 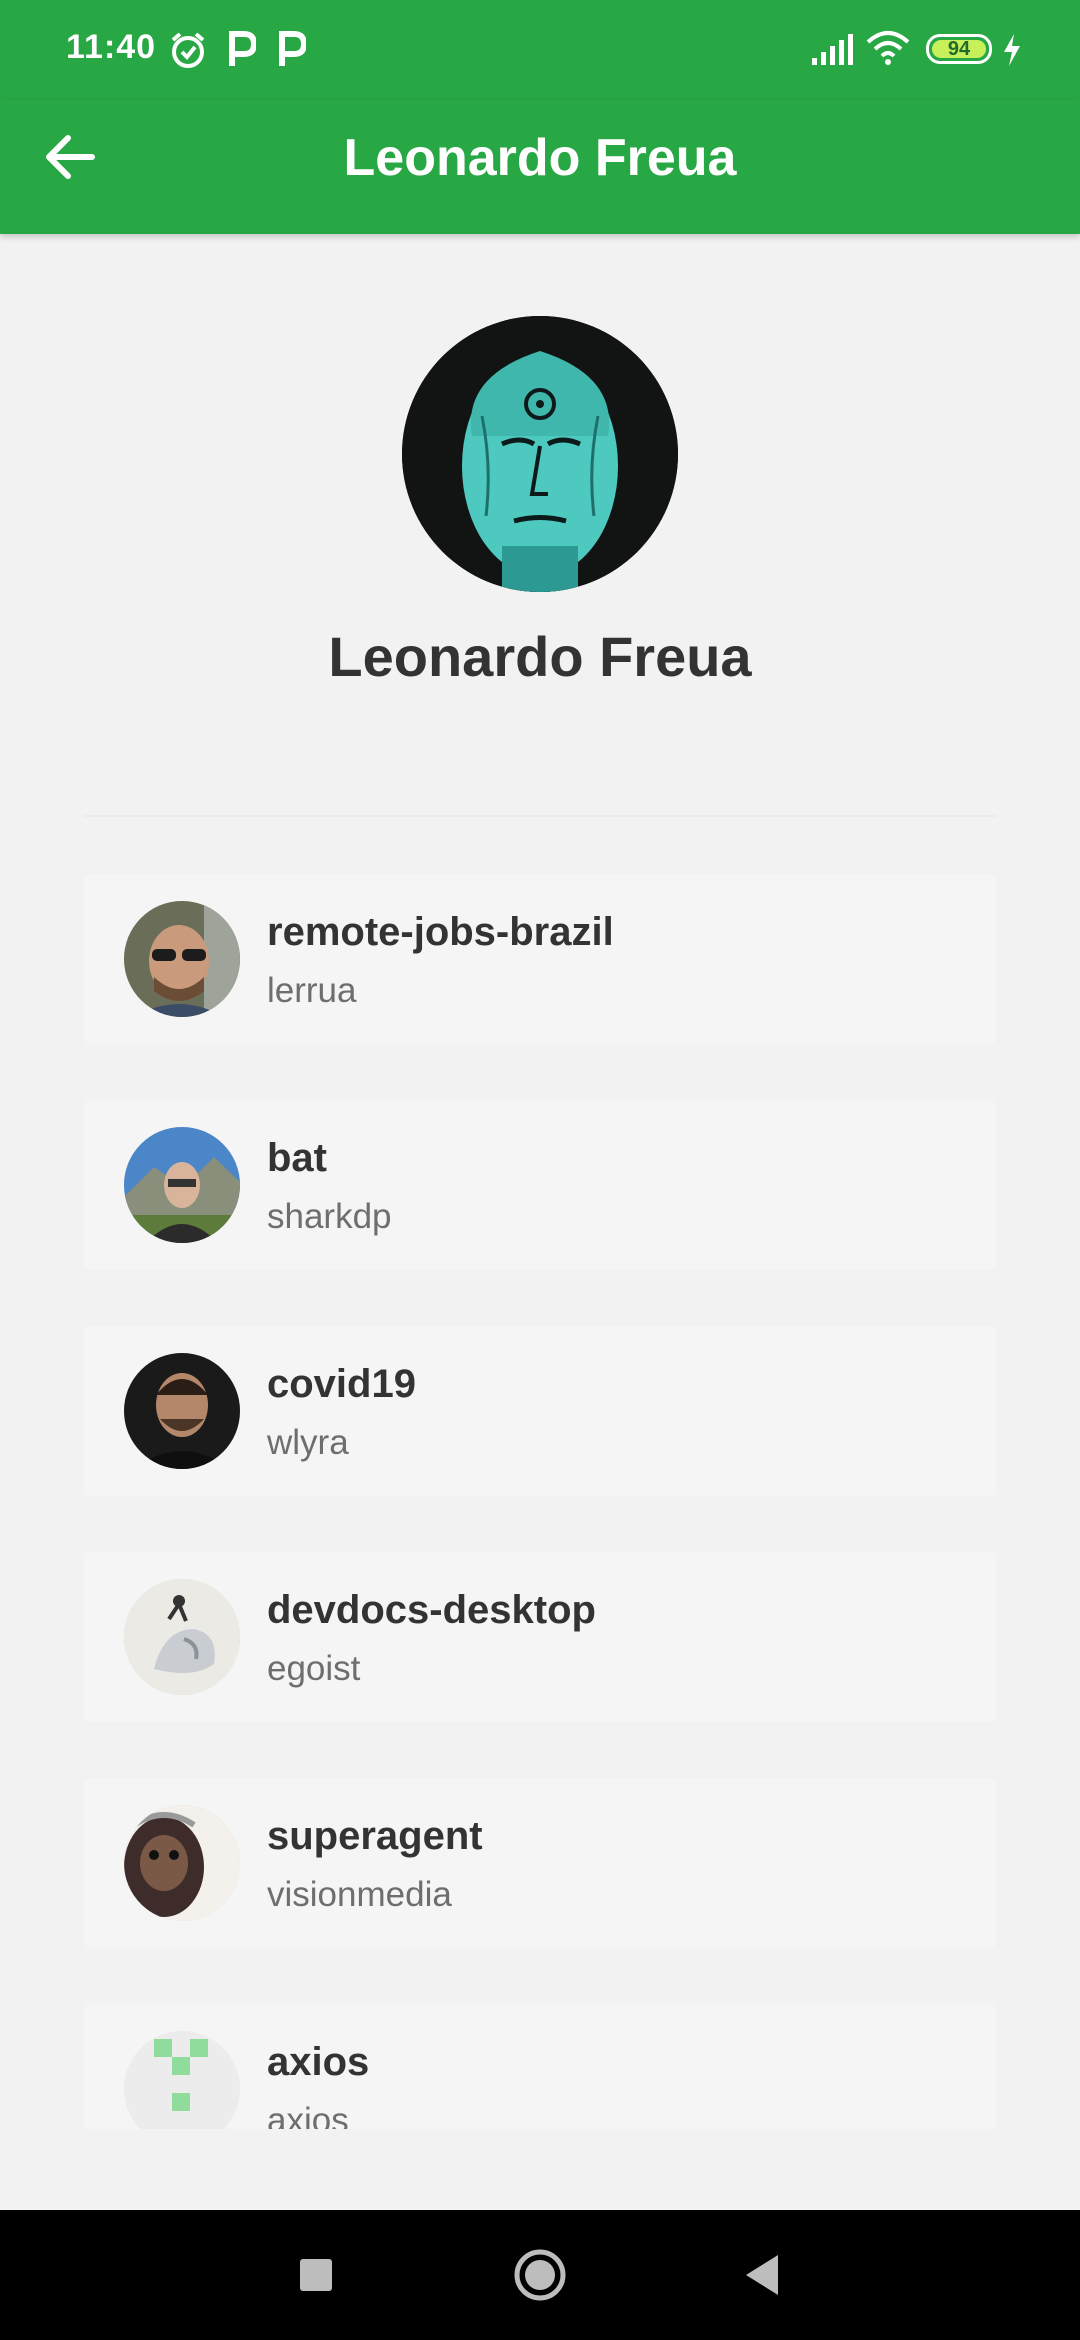 What do you see at coordinates (308, 2115) in the screenshot?
I see `repository-owner: axios` at bounding box center [308, 2115].